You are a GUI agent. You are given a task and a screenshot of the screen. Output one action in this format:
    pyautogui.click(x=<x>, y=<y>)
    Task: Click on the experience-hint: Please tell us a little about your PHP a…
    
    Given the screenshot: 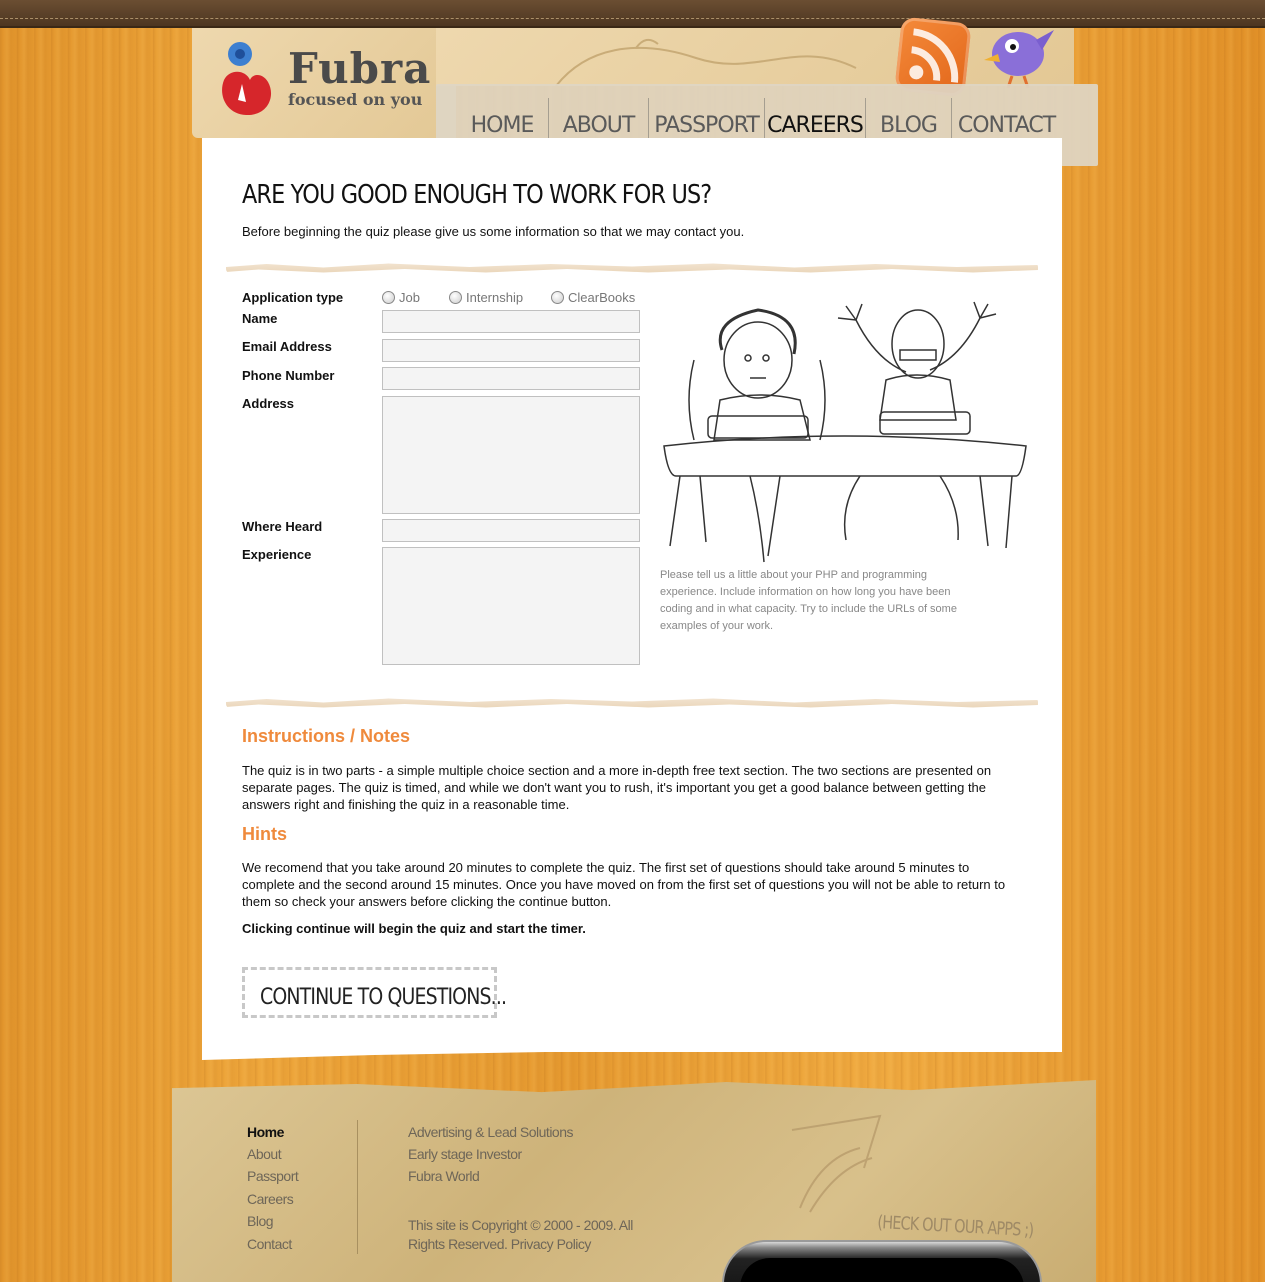 What is the action you would take?
    pyautogui.click(x=808, y=600)
    